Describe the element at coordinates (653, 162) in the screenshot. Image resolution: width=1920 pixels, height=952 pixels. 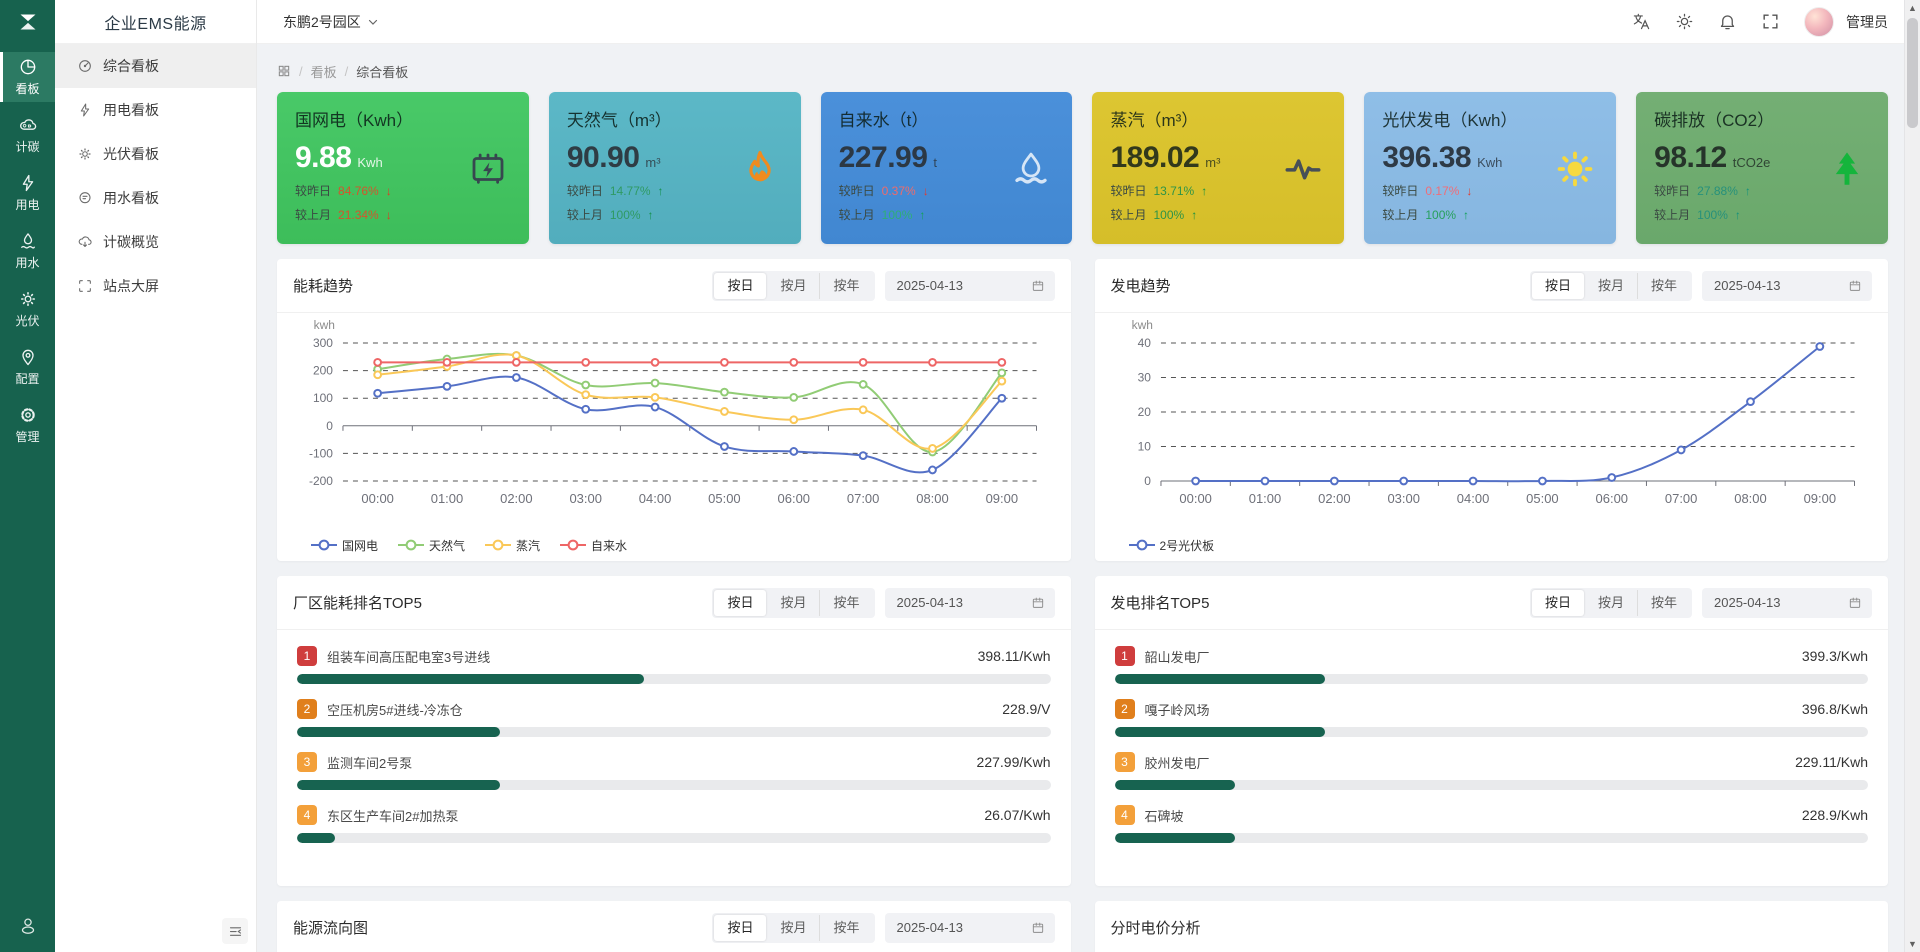
I see `stat-card-unit: m³` at that location.